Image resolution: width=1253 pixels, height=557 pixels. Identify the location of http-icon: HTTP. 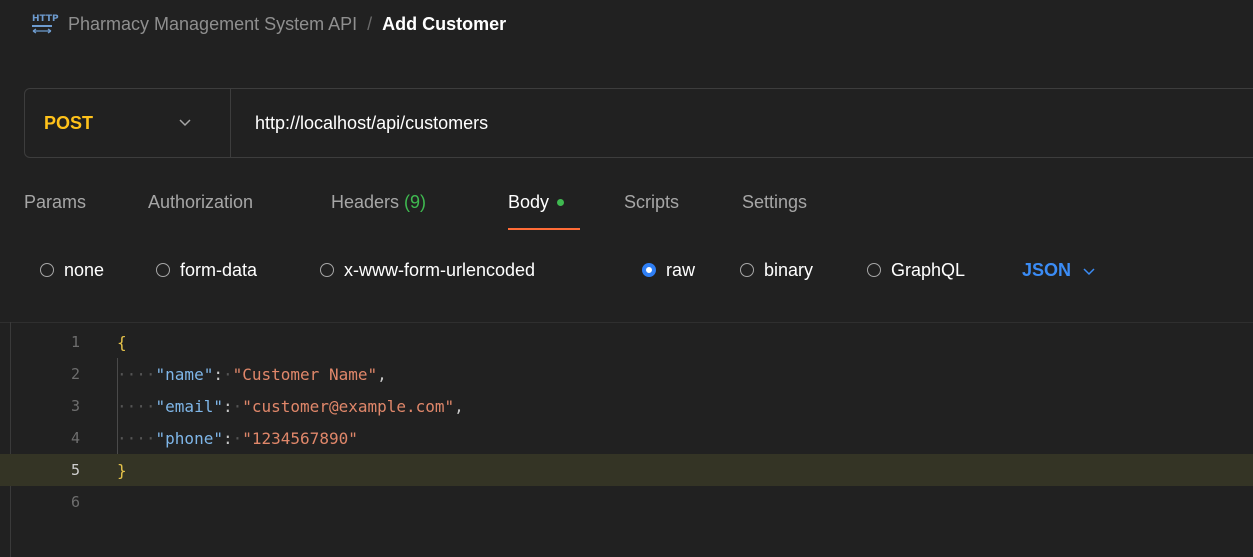
(45, 24).